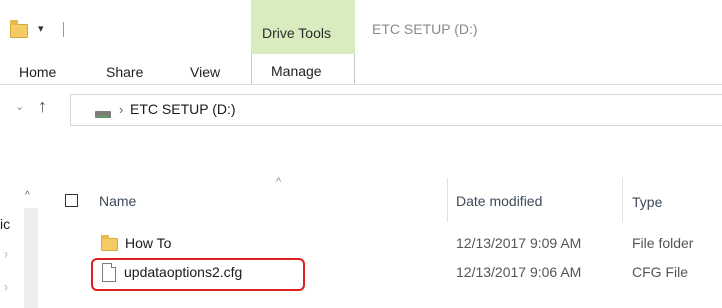  I want to click on quick-access-divider, so click(63, 29).